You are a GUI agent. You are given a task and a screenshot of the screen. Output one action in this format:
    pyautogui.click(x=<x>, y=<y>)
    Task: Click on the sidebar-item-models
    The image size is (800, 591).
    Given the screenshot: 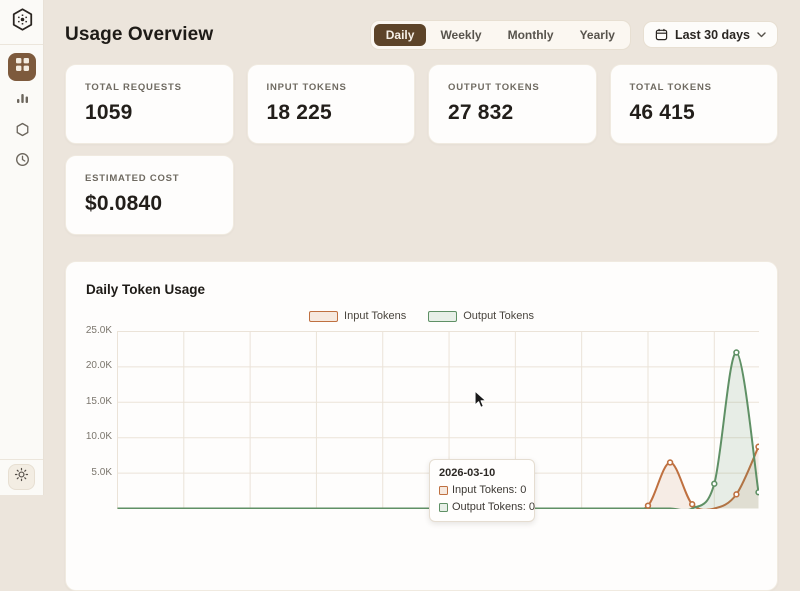 What is the action you would take?
    pyautogui.click(x=22, y=132)
    